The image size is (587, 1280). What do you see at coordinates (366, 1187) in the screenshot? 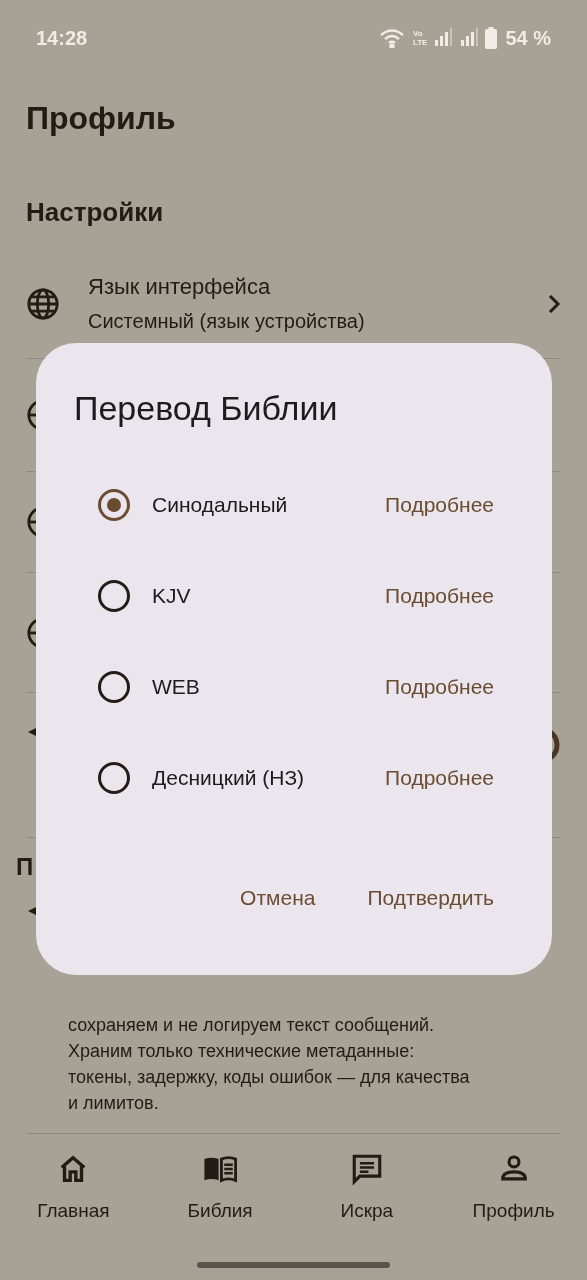
I see `nav-tab: Искра` at bounding box center [366, 1187].